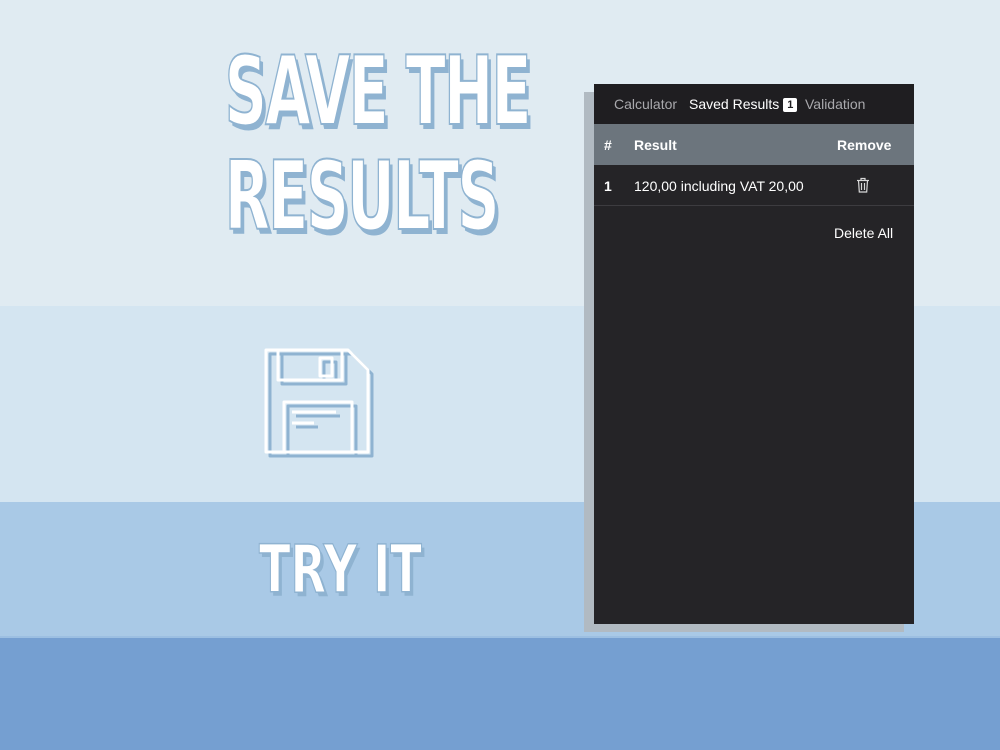  What do you see at coordinates (864, 145) in the screenshot?
I see `column-header-remove: Remove` at bounding box center [864, 145].